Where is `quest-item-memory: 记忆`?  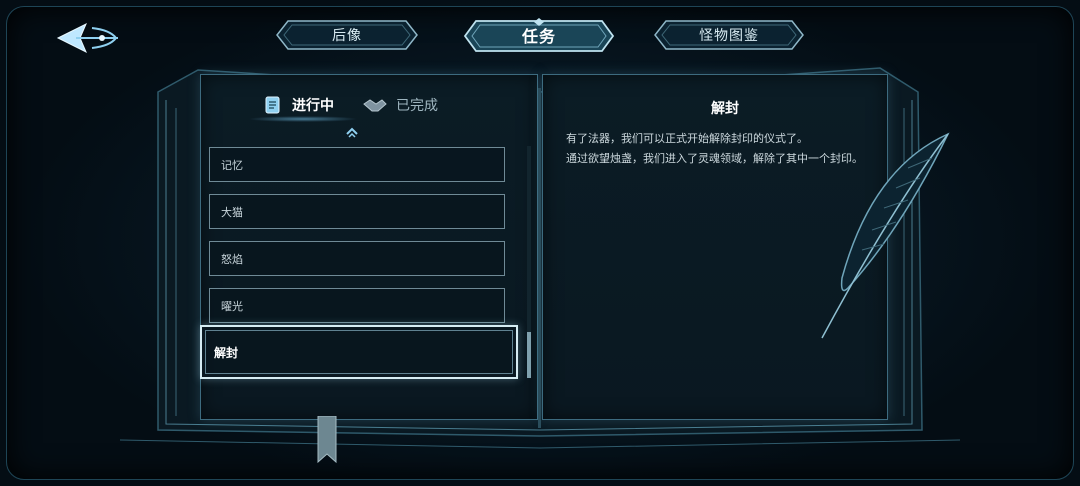
quest-item-memory: 记忆 is located at coordinates (357, 164).